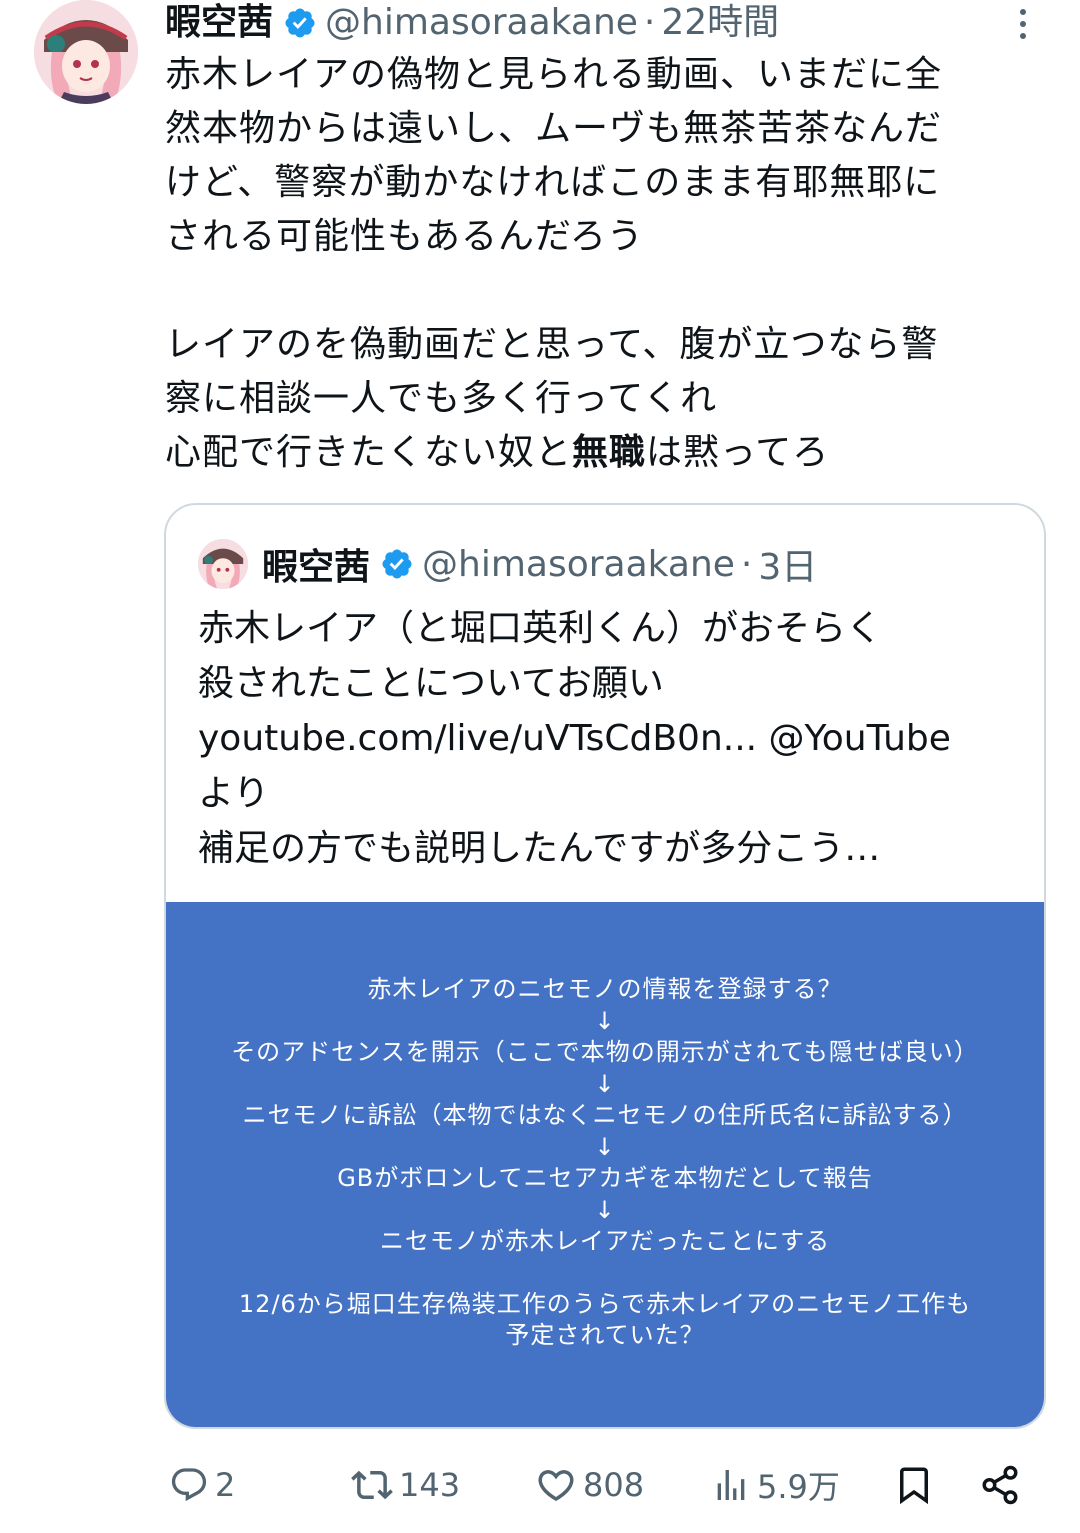 The image size is (1080, 1533). What do you see at coordinates (540, 628) in the screenshot?
I see `quoted-line: 赤木レイア（と堀口英利くん）がおそらく` at bounding box center [540, 628].